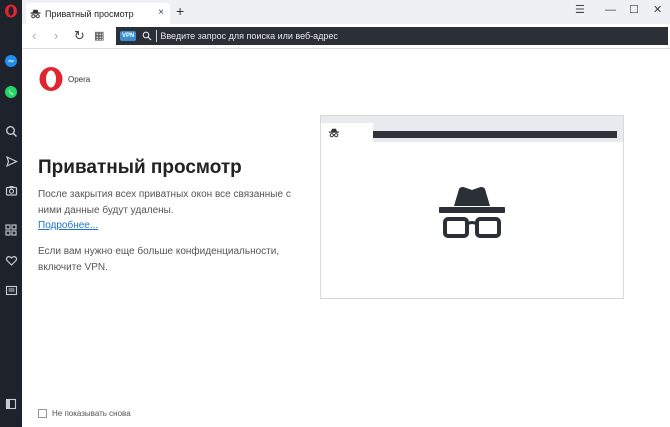  What do you see at coordinates (91, 413) in the screenshot?
I see `dont-show-label: Не показывать снова` at bounding box center [91, 413].